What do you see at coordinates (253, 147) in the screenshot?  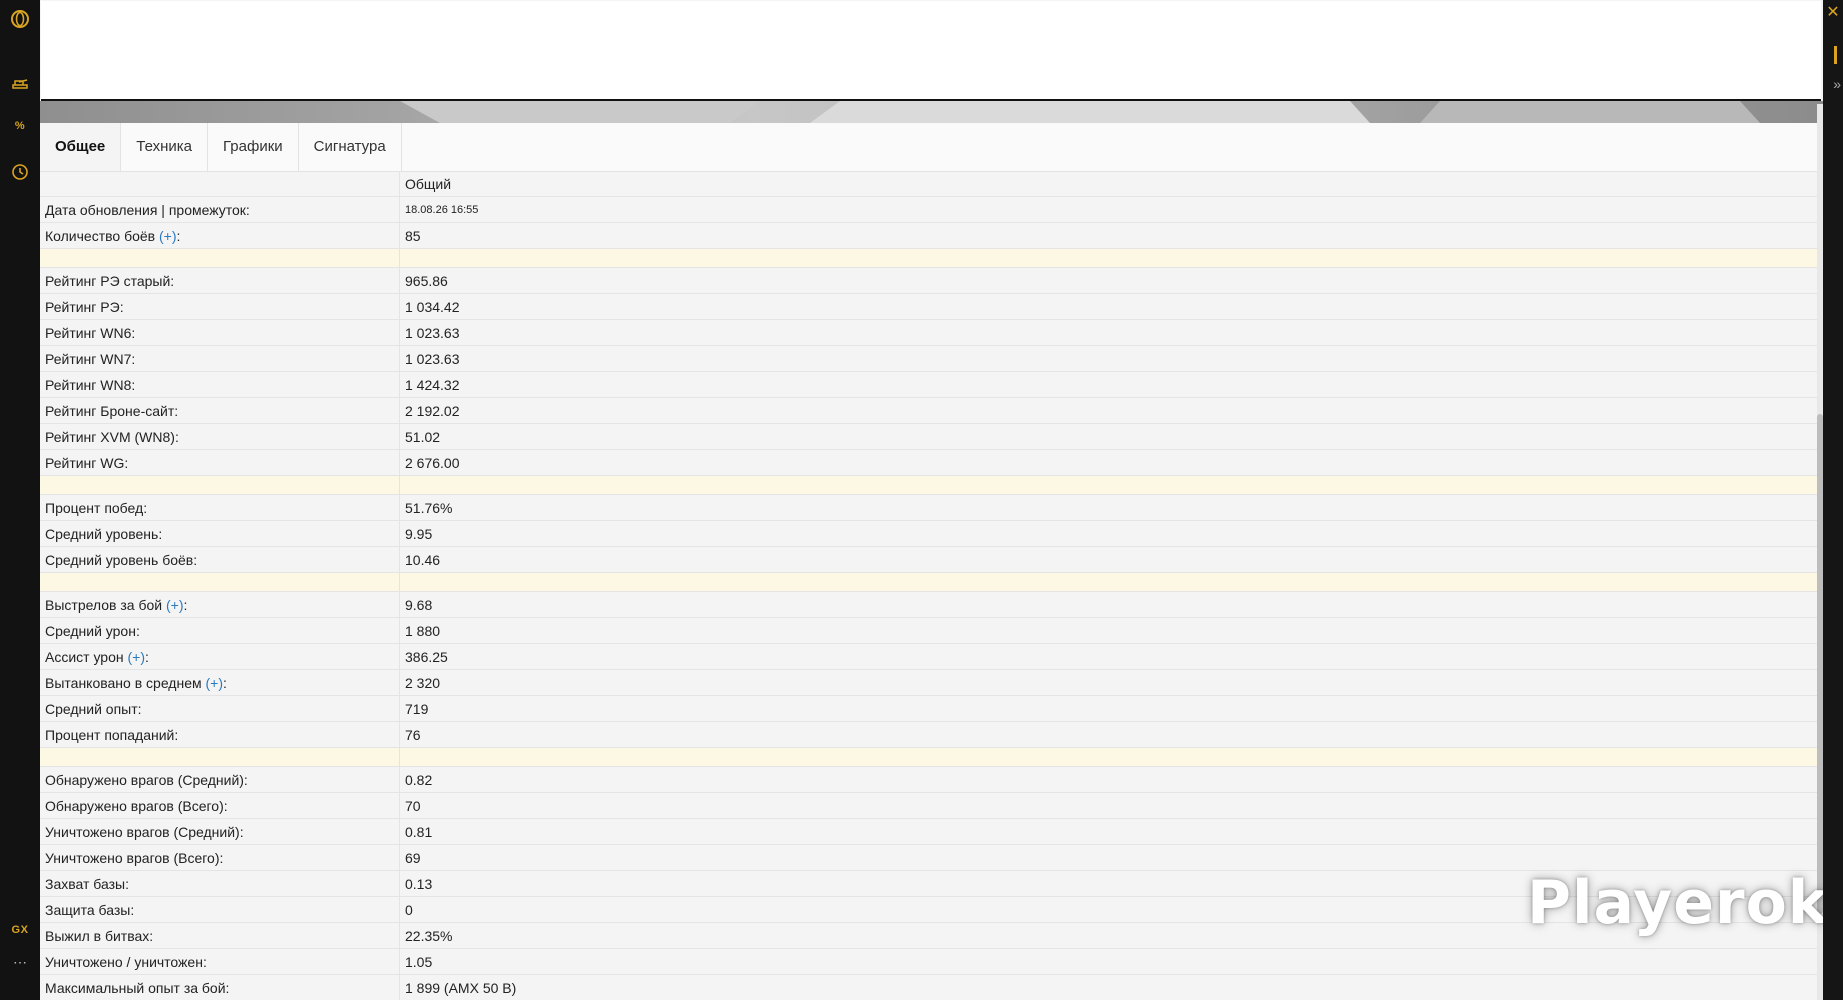 I see `tab-charts: Графики` at bounding box center [253, 147].